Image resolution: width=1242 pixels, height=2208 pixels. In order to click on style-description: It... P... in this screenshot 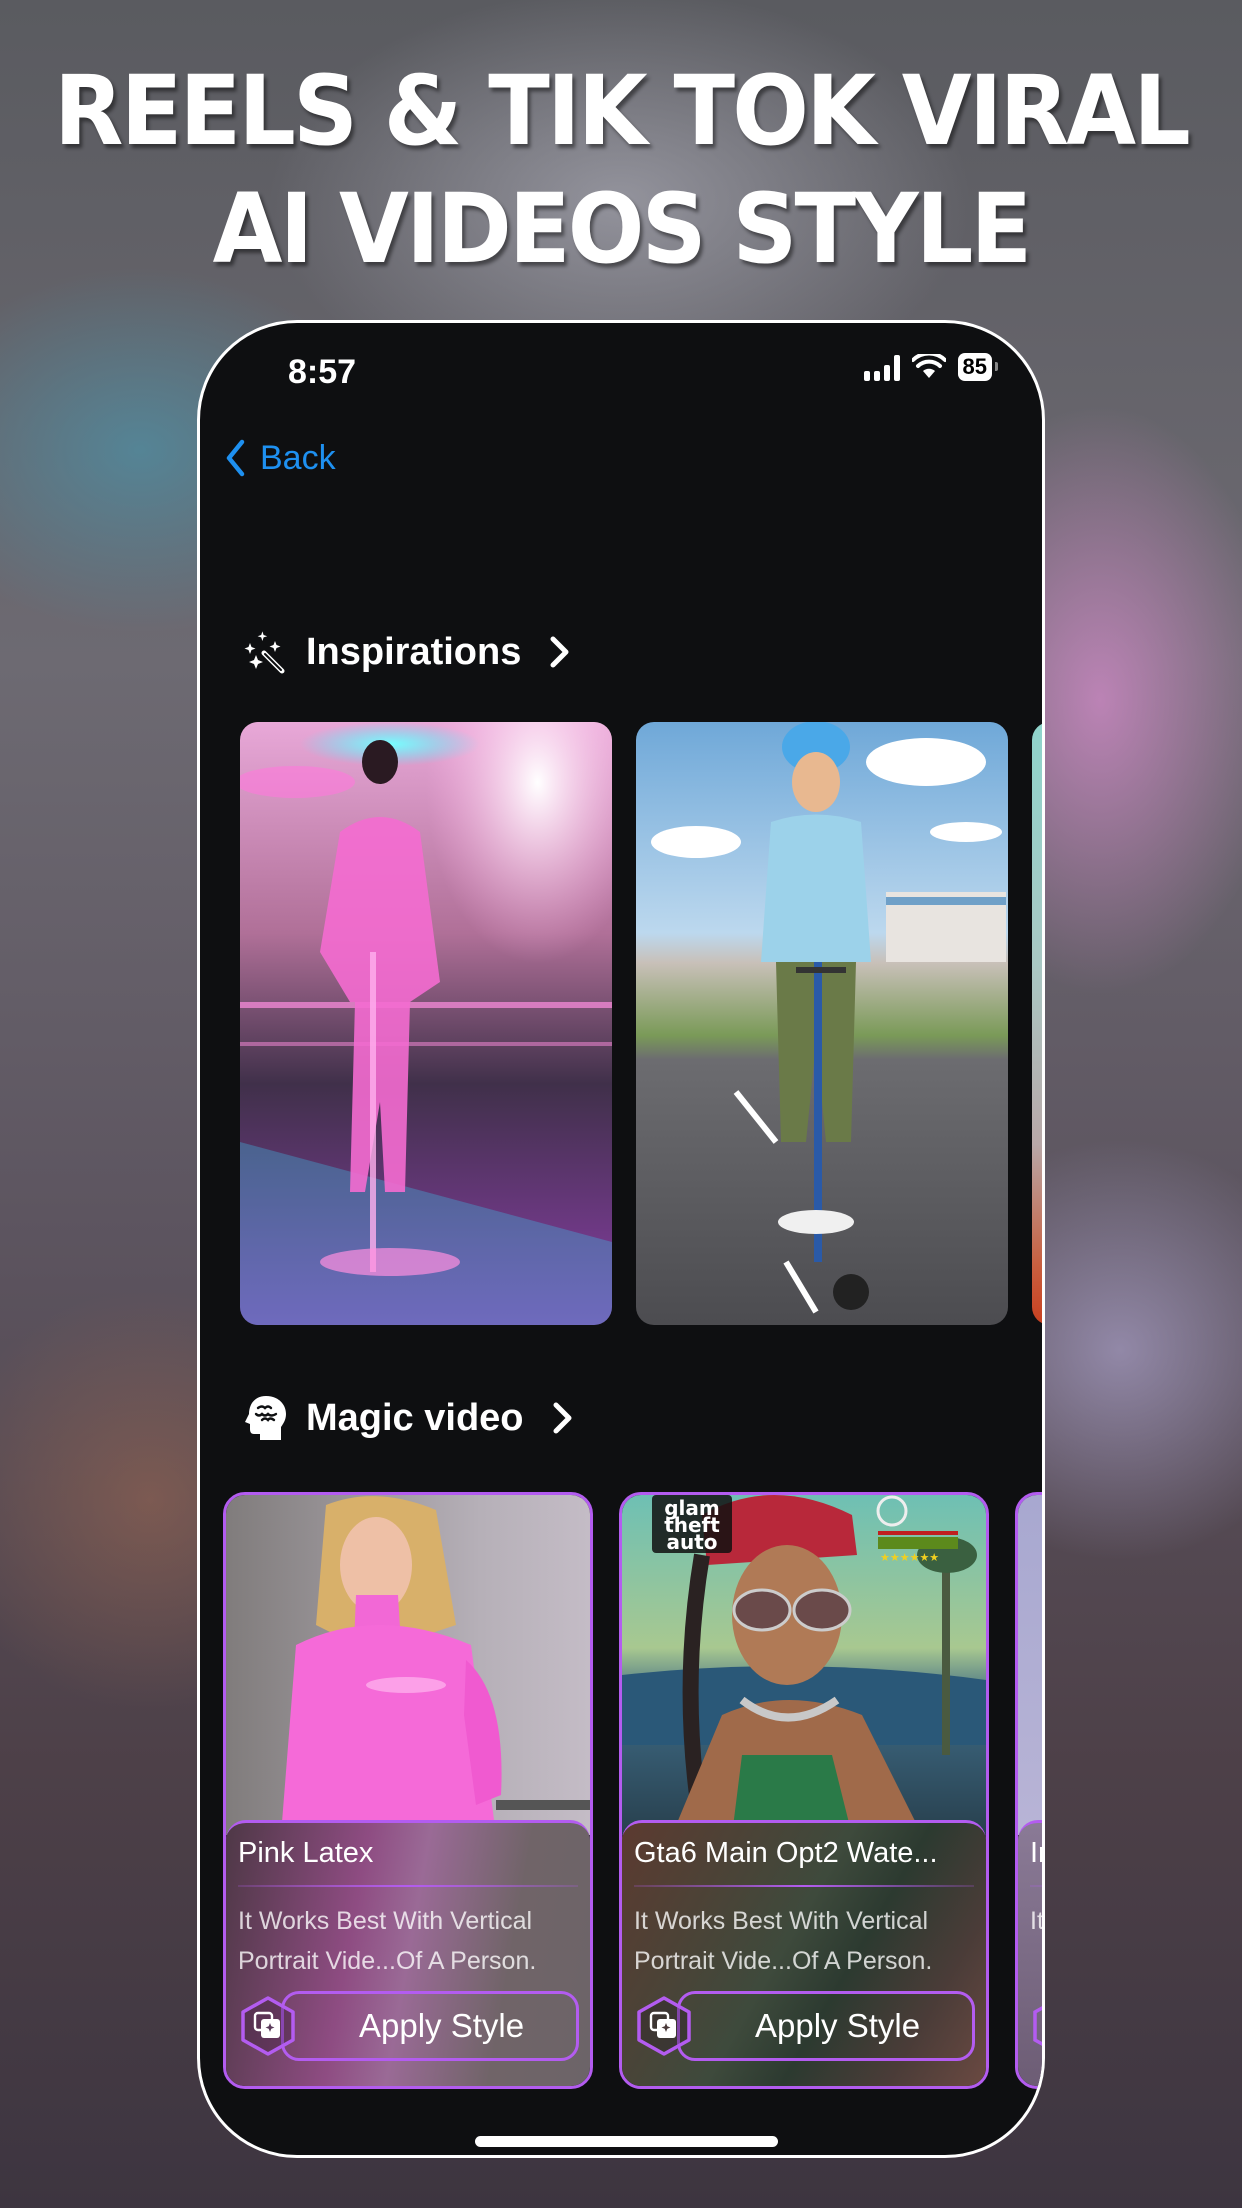, I will do `click(1037, 1921)`.